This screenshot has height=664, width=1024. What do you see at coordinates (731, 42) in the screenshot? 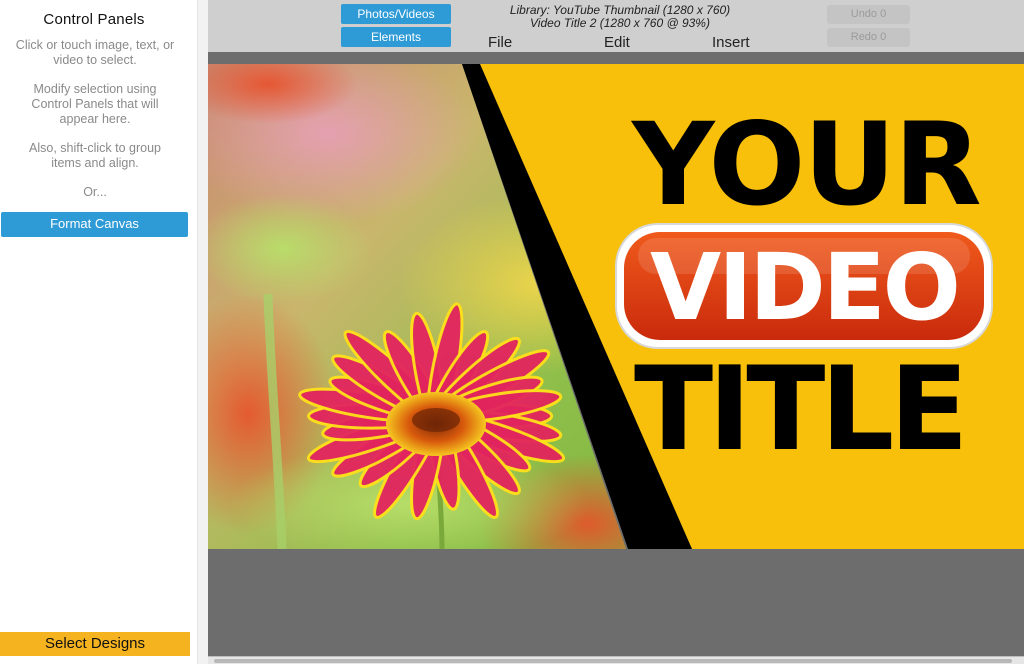
I see `menu-insert: Insert` at bounding box center [731, 42].